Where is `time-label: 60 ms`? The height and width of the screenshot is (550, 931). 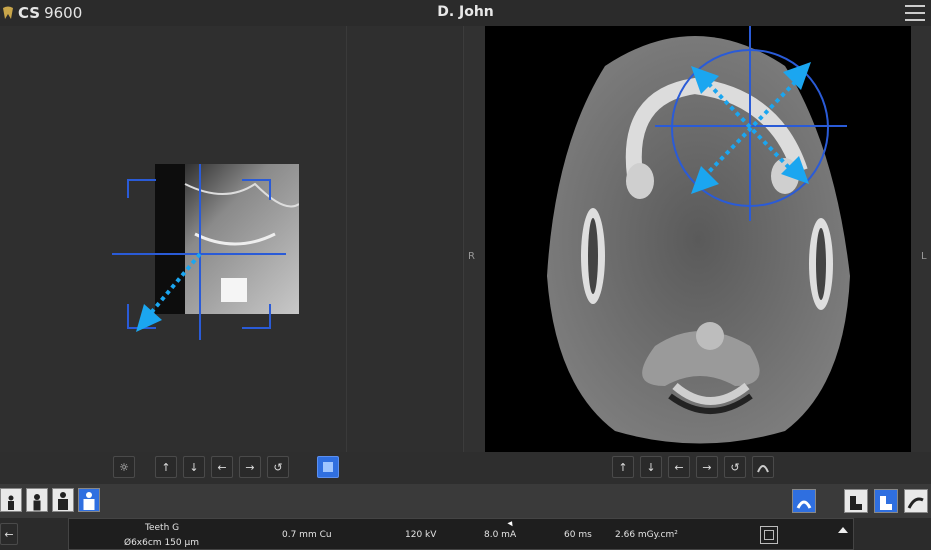
time-label: 60 ms is located at coordinates (578, 535).